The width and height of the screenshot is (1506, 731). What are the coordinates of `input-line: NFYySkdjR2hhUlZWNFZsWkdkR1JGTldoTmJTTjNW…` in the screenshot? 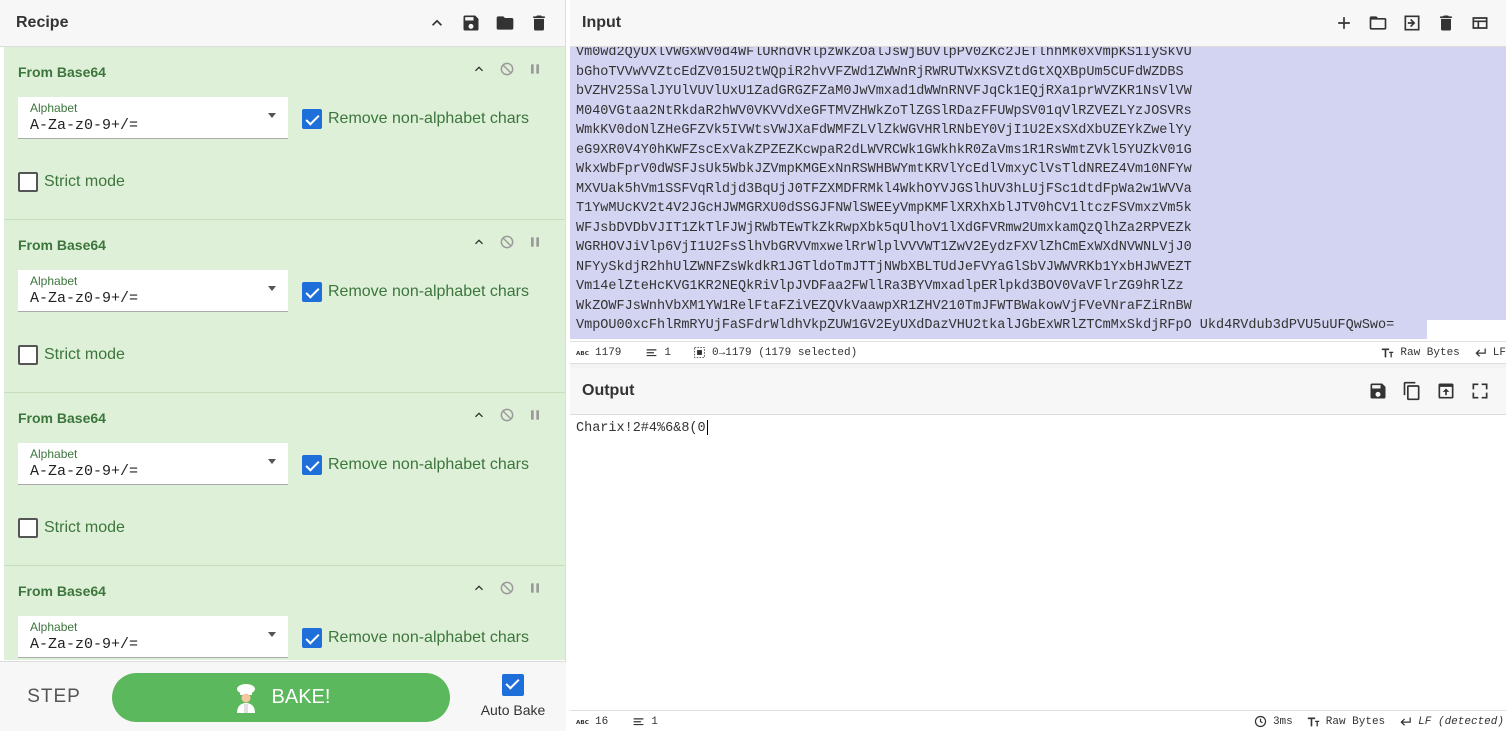 It's located at (884, 267).